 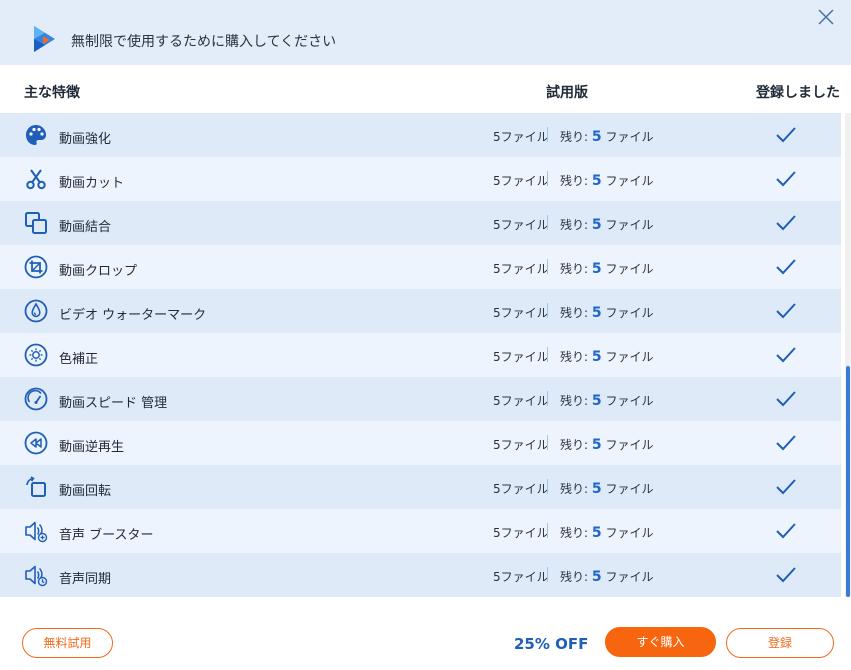 What do you see at coordinates (420, 443) in the screenshot?
I see `table-row: 動画逆再生 5ファイル 残り: 5 ファイル` at bounding box center [420, 443].